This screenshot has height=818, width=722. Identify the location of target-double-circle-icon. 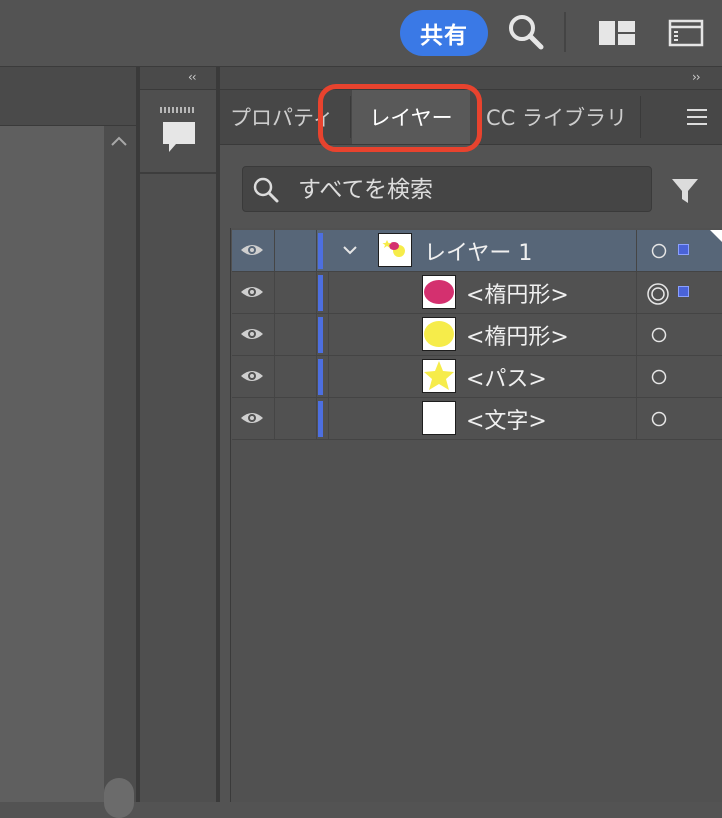
(658, 294).